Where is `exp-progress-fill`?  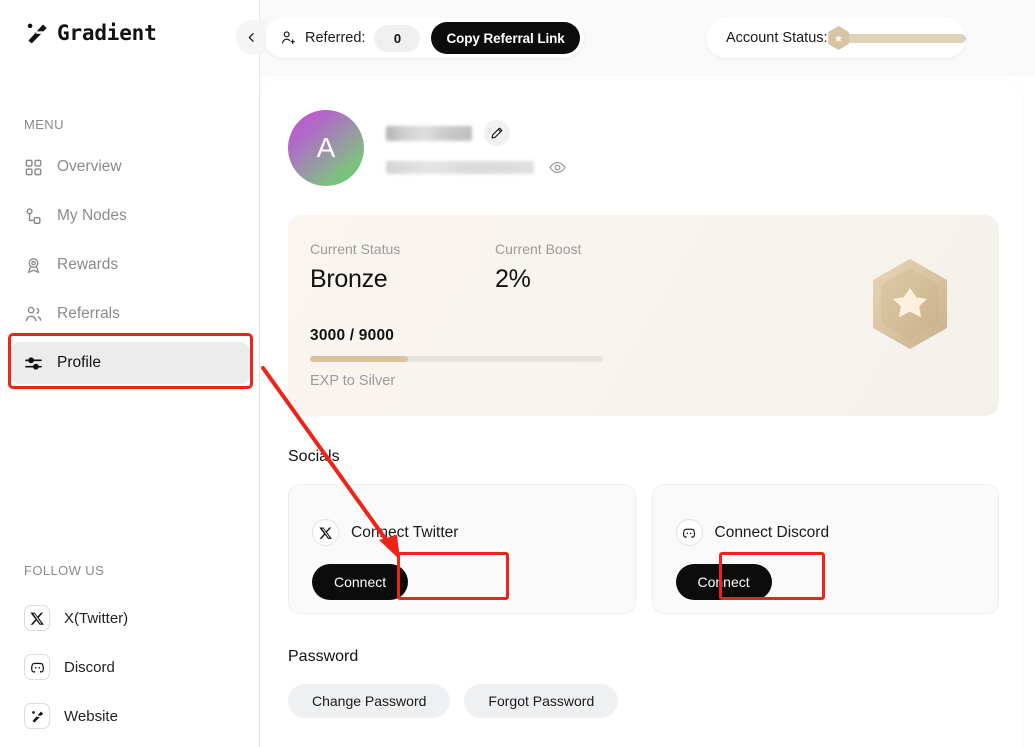
exp-progress-fill is located at coordinates (359, 359).